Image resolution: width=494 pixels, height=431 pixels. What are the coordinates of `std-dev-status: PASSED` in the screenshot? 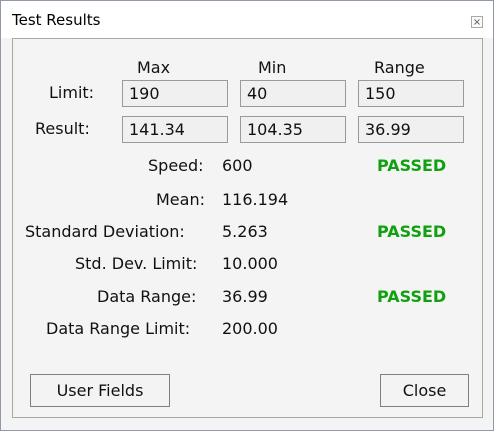 It's located at (412, 231).